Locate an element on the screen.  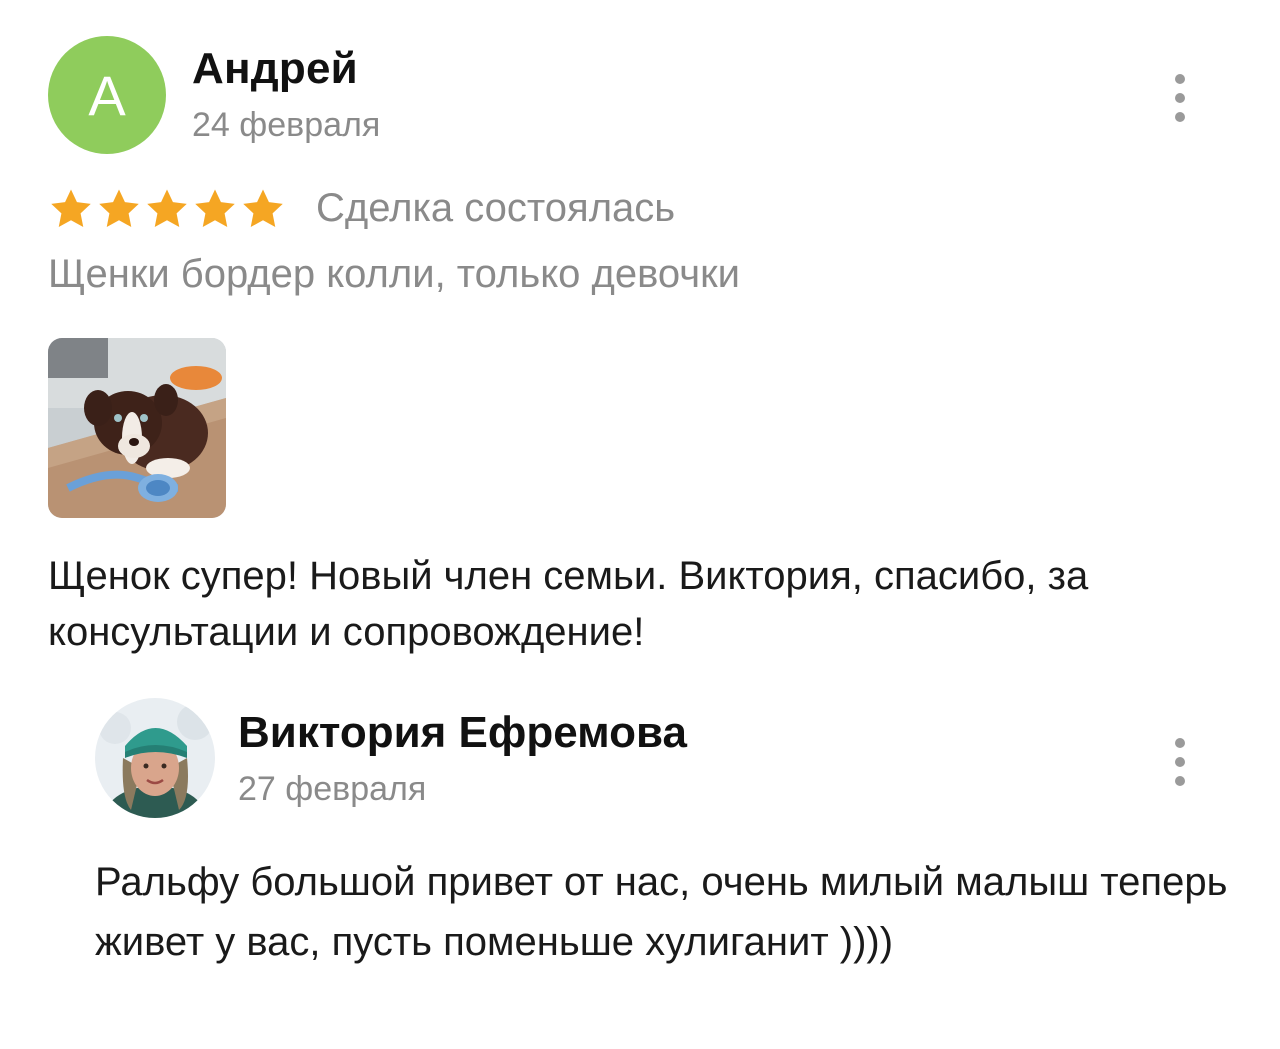
review-date: 24 февраля is located at coordinates (286, 125).